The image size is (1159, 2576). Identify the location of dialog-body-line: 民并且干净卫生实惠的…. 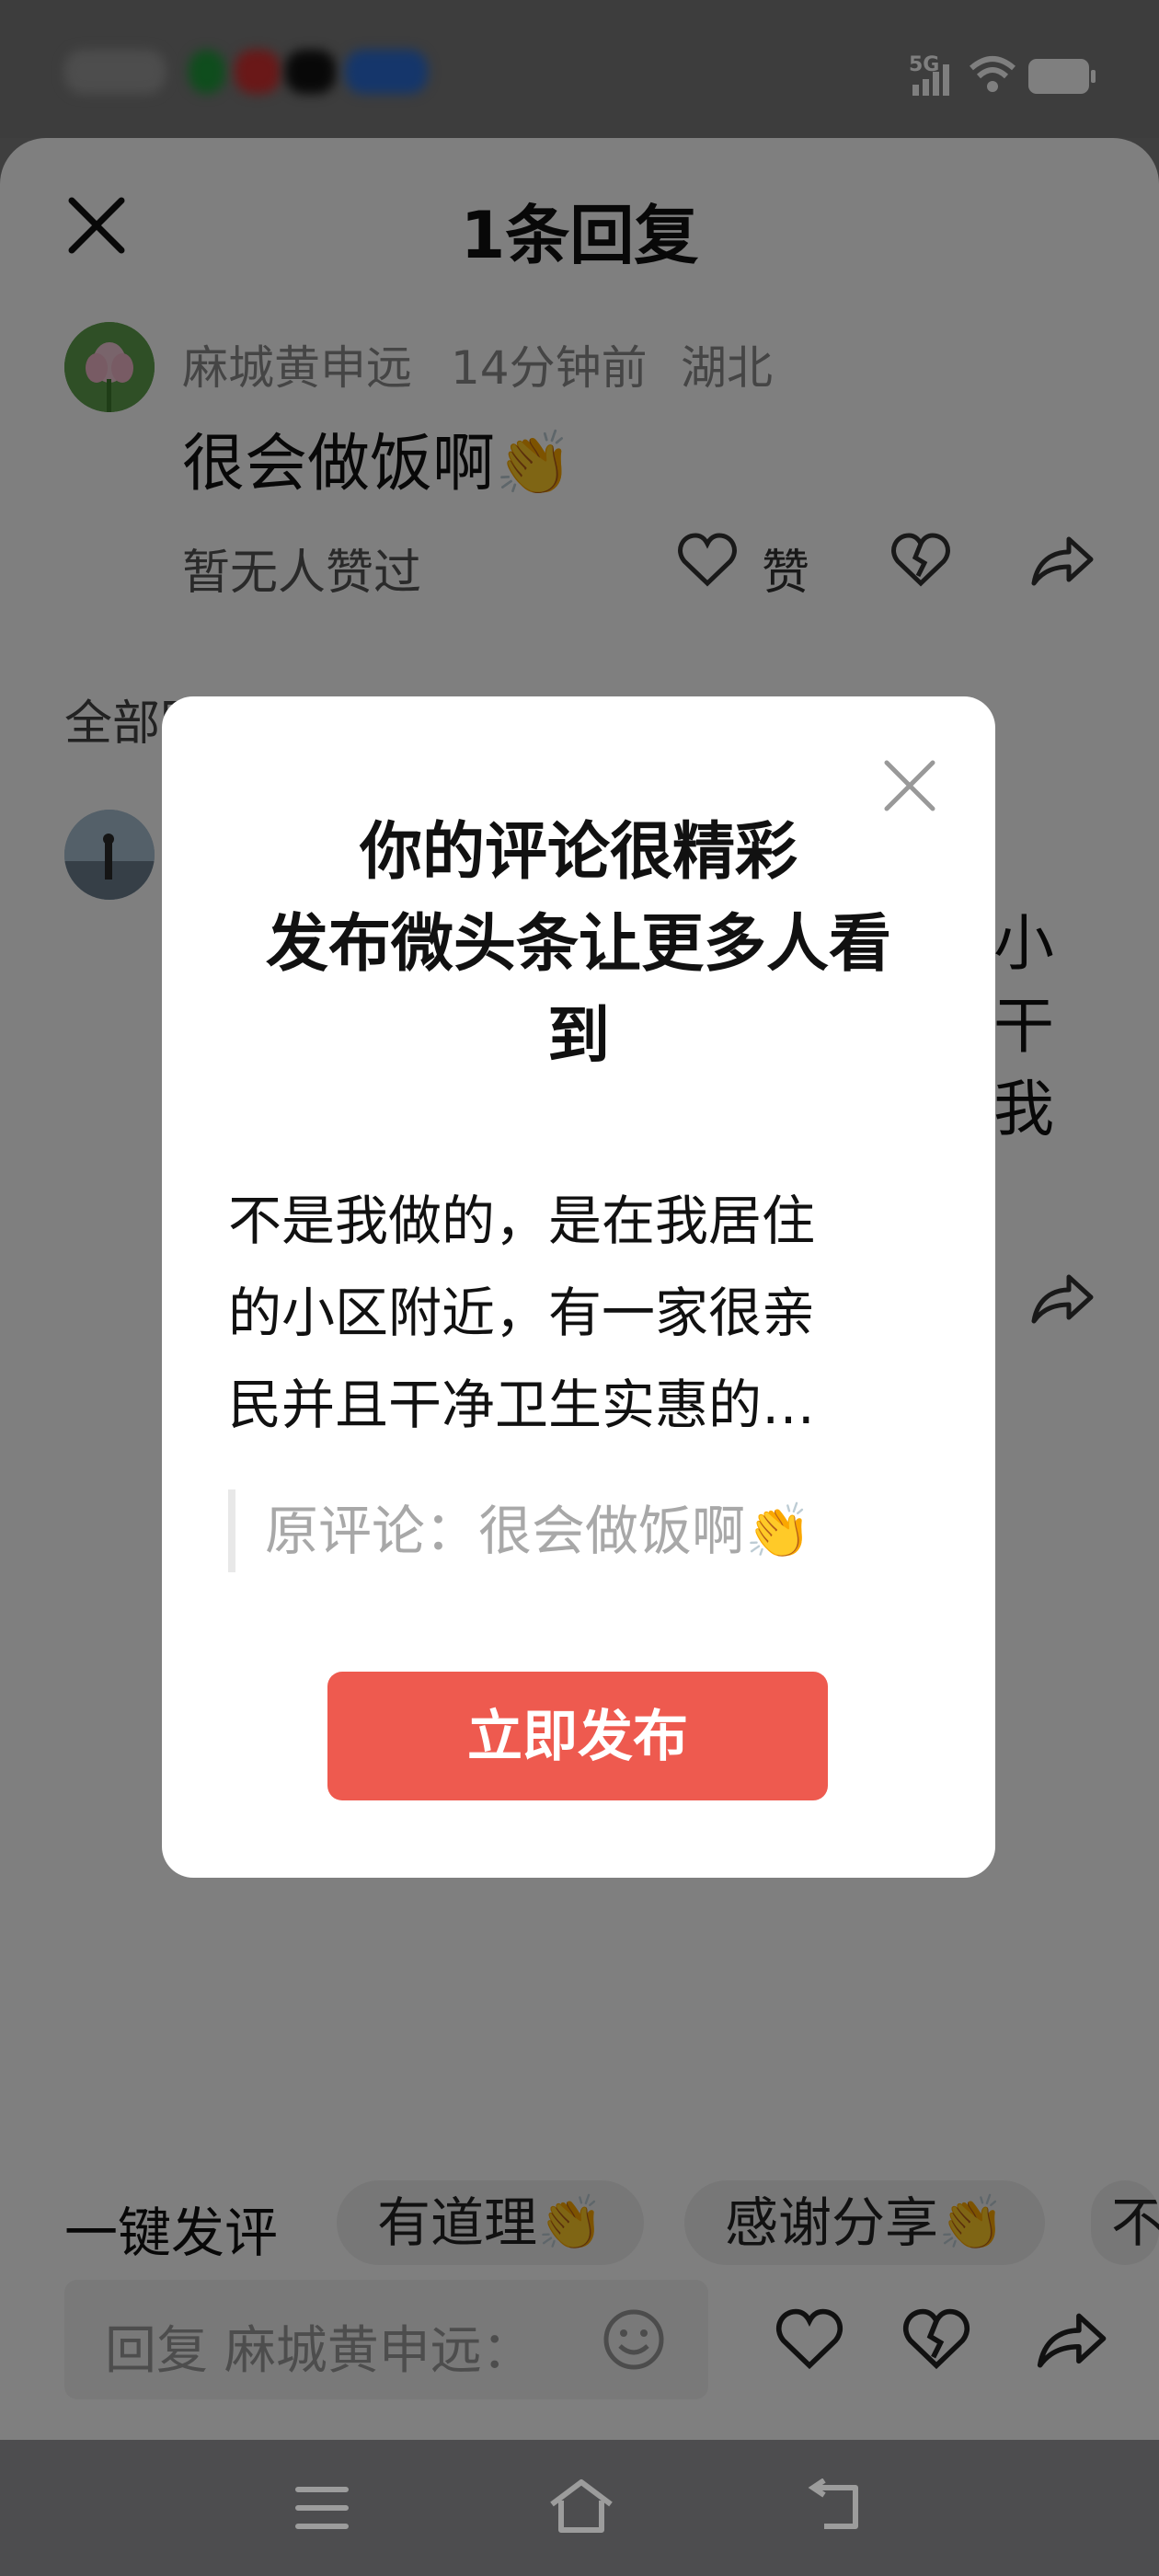
(522, 1405).